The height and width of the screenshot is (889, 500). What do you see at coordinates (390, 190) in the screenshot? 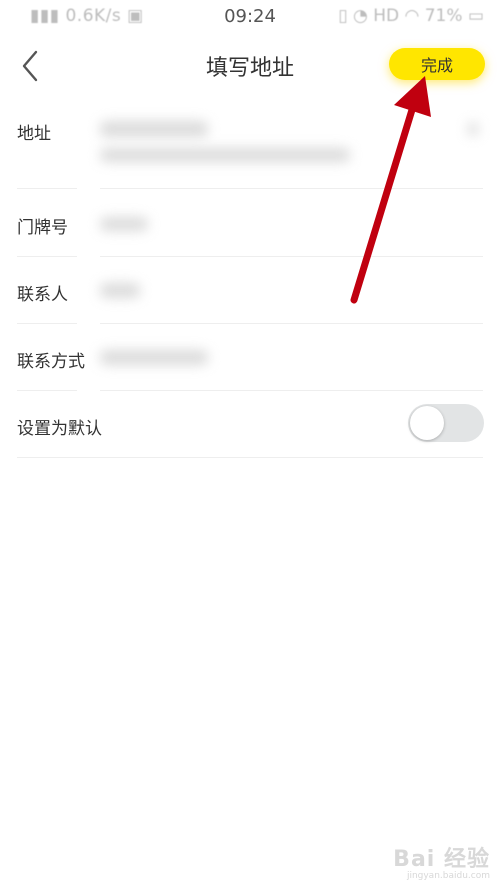
I see `annotation-arrow` at bounding box center [390, 190].